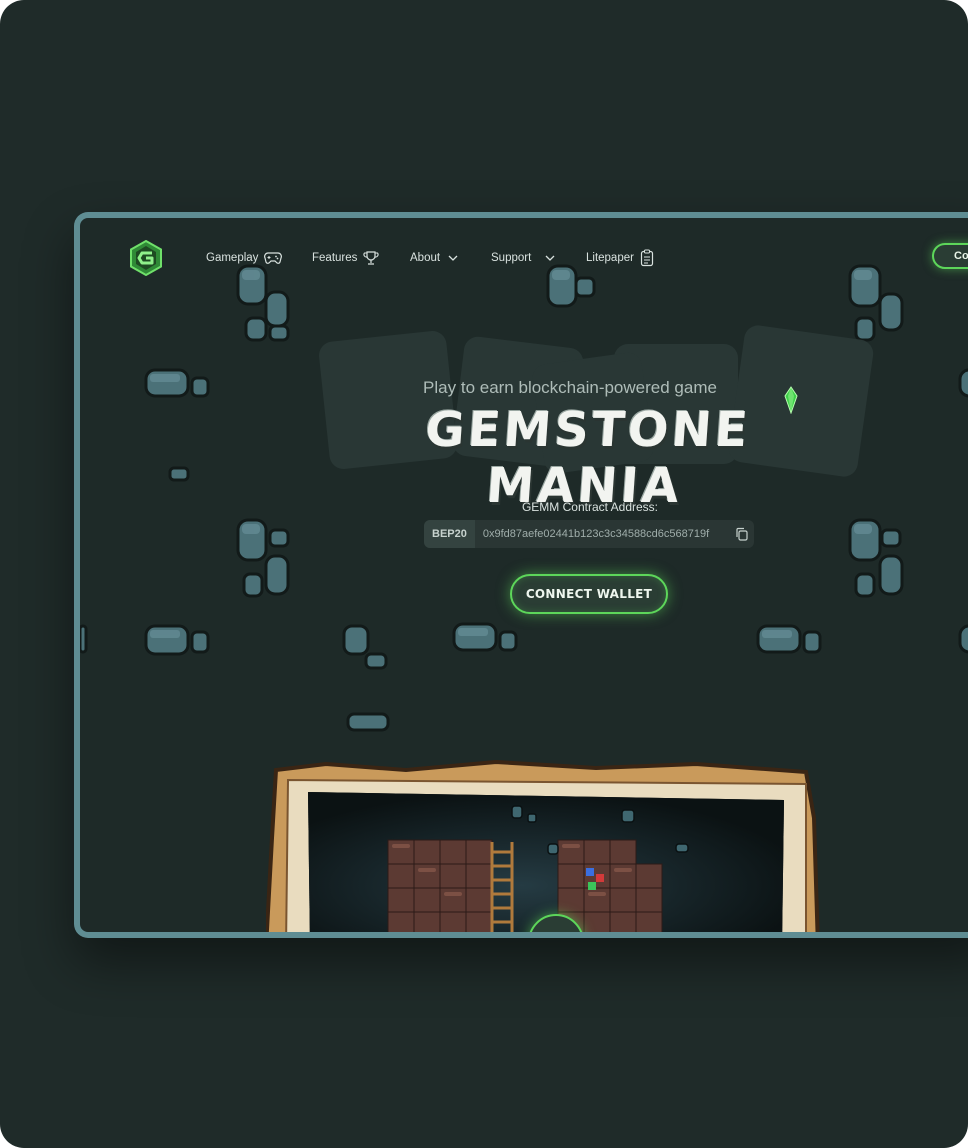  Describe the element at coordinates (590, 507) in the screenshot. I see `contract-address-label: GEMM Contract Address:` at that location.